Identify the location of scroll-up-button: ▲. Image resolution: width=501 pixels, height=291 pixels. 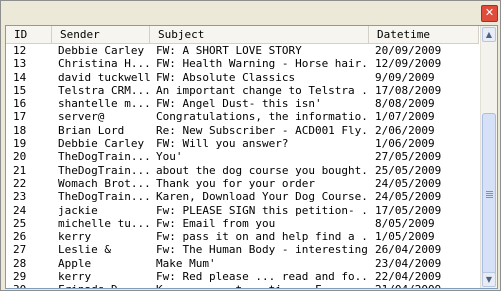
(489, 34).